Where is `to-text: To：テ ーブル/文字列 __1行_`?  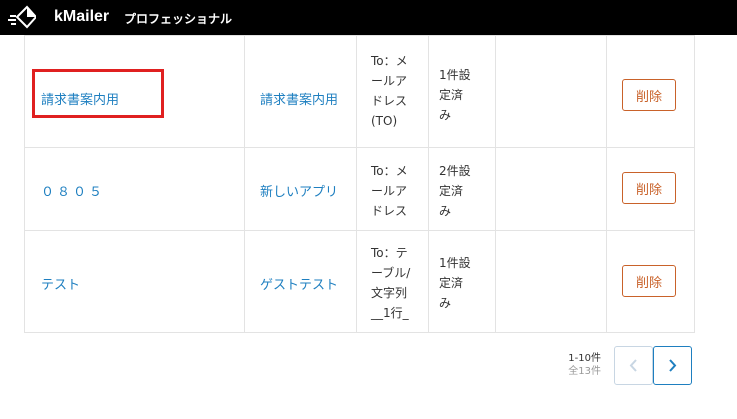 to-text: To：テ ーブル/文字列 __1行_ is located at coordinates (391, 283).